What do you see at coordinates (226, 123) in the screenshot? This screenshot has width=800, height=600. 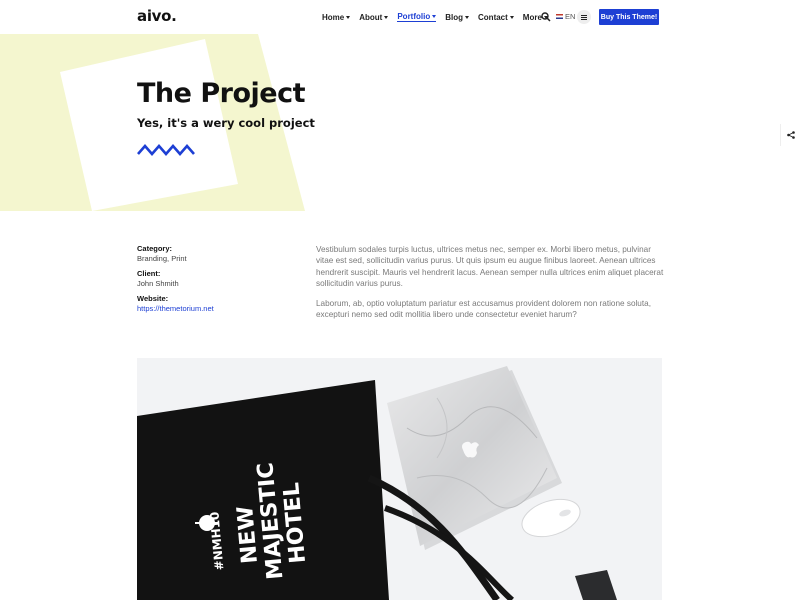 I see `page-subtitle: Yes, it's a wery cool project` at bounding box center [226, 123].